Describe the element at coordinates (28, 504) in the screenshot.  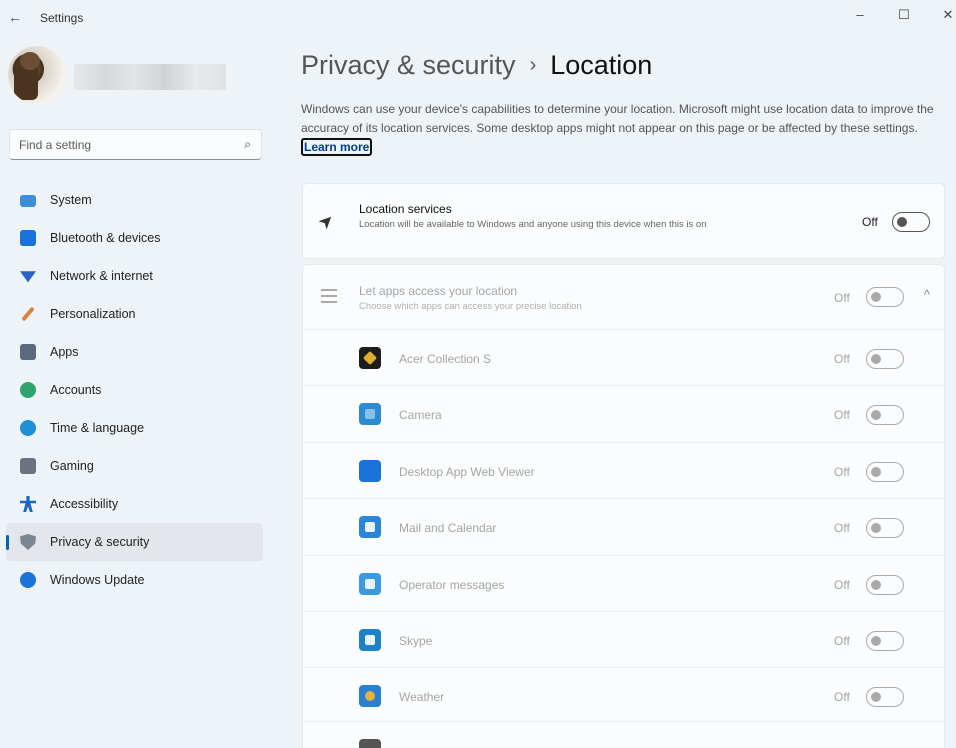
I see `accessibility-icon` at that location.